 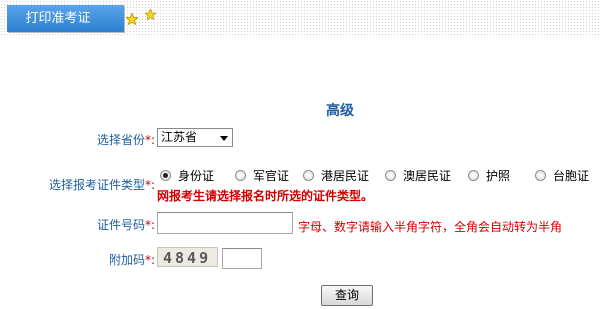 I want to click on id-number-input, so click(x=225, y=223).